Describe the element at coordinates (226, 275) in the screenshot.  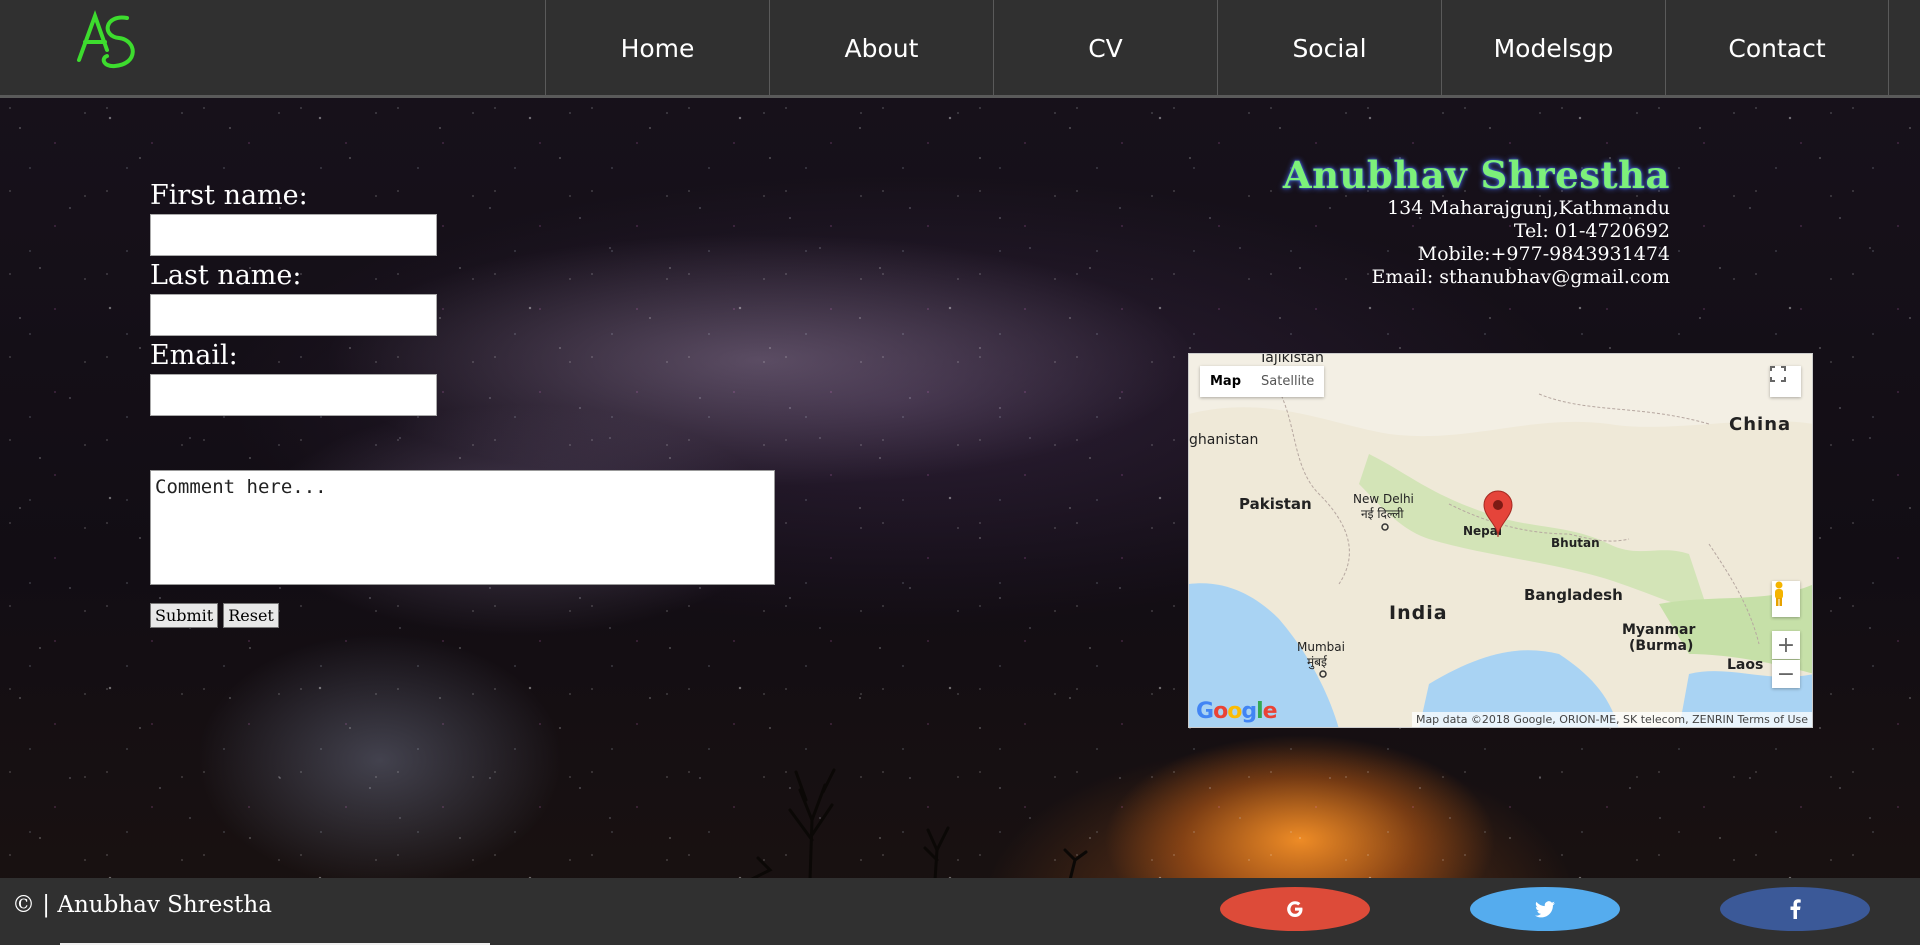
I see `last-name-label: Last name:` at that location.